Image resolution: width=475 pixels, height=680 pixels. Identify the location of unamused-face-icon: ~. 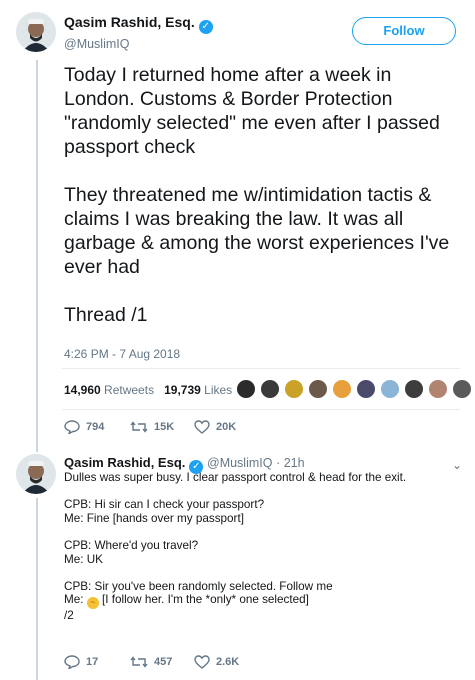
(92, 603).